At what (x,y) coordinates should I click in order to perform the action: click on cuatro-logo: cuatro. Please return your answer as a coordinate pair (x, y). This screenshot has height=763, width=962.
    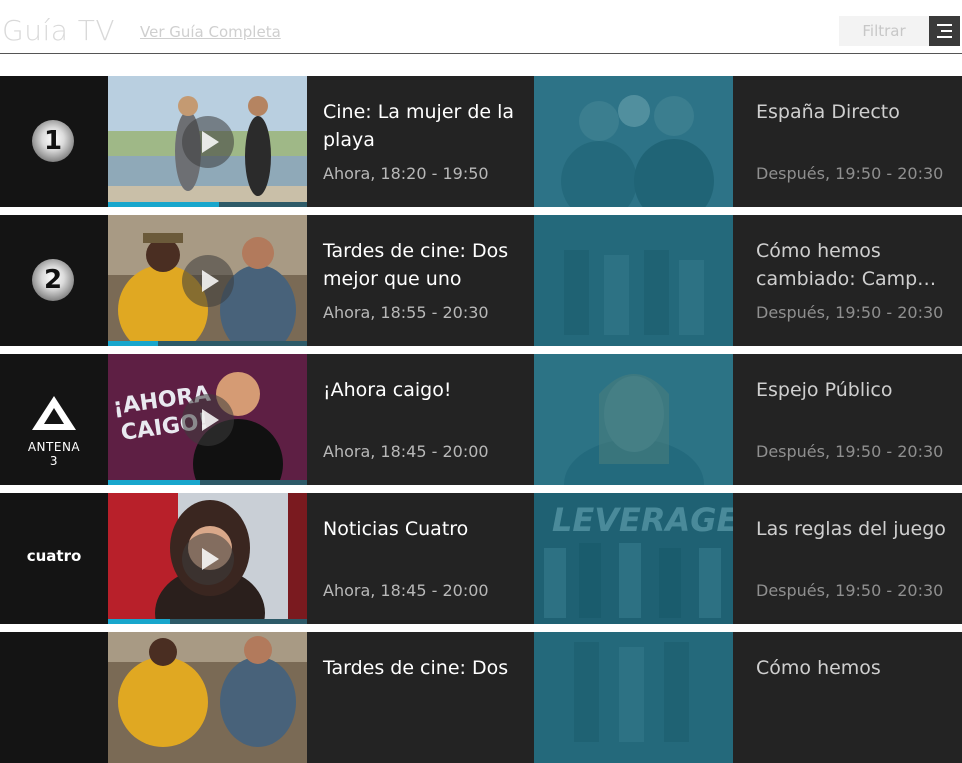
    Looking at the image, I should click on (54, 556).